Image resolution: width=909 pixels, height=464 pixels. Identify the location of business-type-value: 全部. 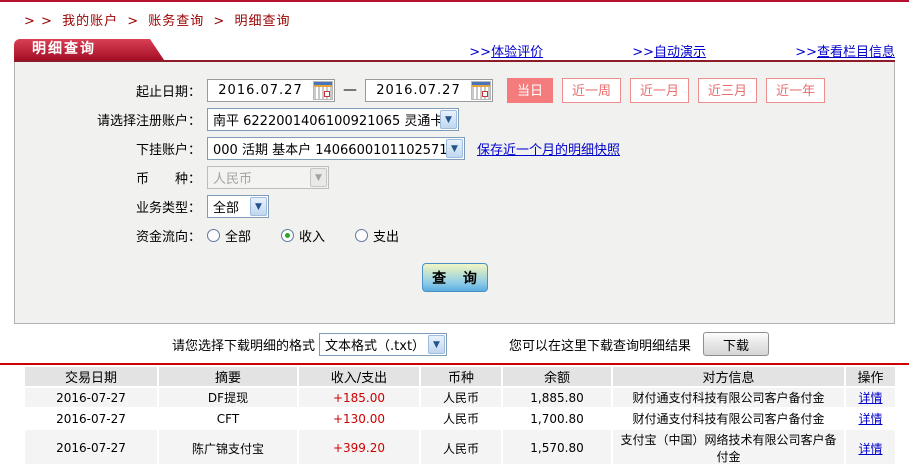
(226, 208).